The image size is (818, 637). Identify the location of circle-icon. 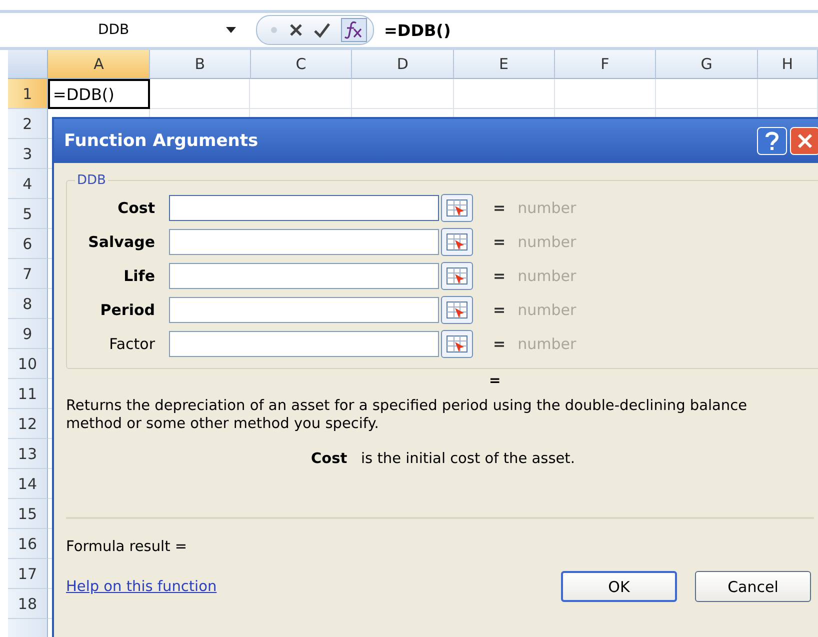
(274, 30).